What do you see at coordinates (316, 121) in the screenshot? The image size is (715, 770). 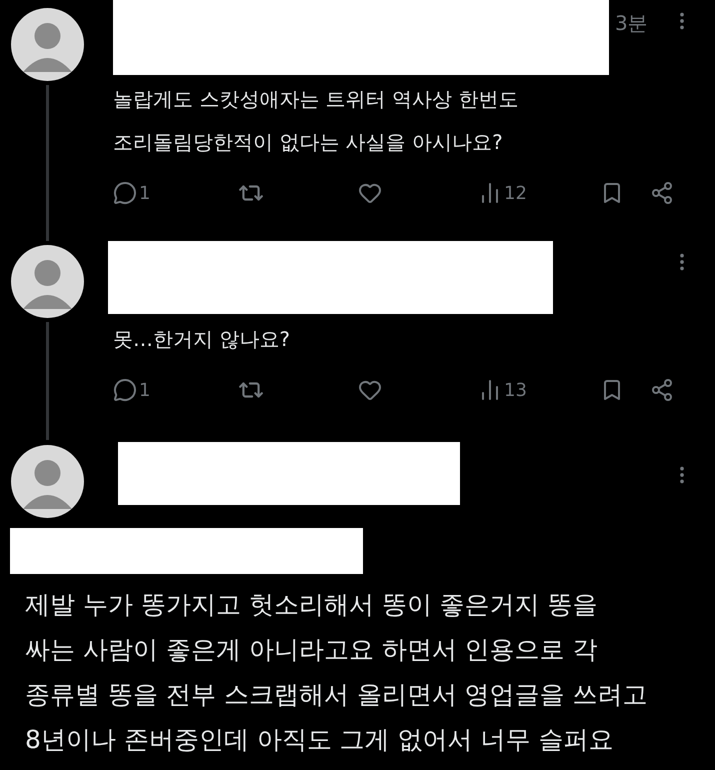 I see `post-text: 놀랍게도 스캇성애자는 트위터 역사상 한번도 조리돌림당한적이 없다는 사실을 아시나요?` at bounding box center [316, 121].